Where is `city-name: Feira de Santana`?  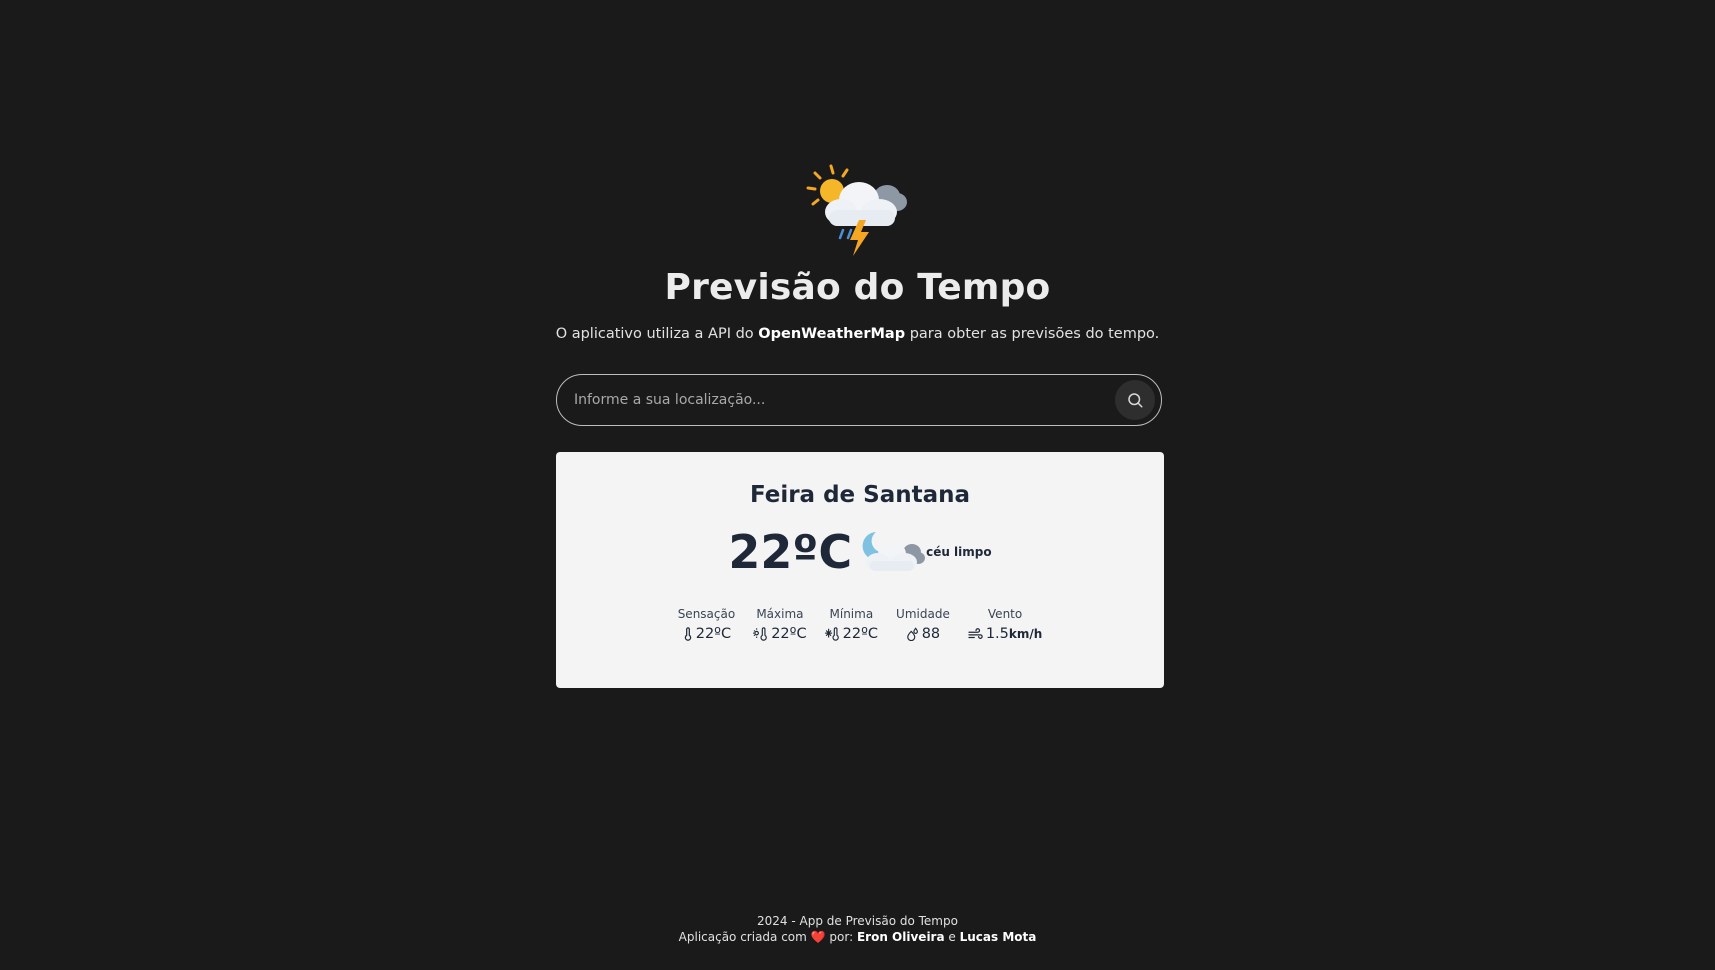
city-name: Feira de Santana is located at coordinates (860, 495).